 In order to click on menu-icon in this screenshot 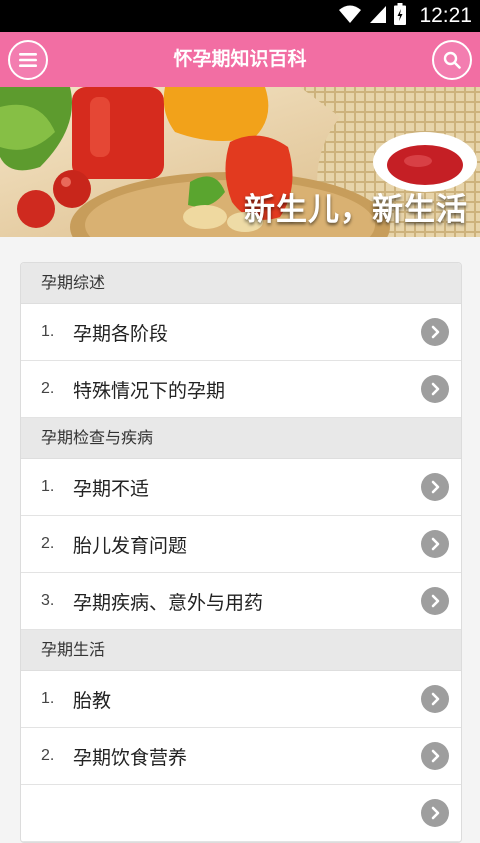, I will do `click(28, 60)`.